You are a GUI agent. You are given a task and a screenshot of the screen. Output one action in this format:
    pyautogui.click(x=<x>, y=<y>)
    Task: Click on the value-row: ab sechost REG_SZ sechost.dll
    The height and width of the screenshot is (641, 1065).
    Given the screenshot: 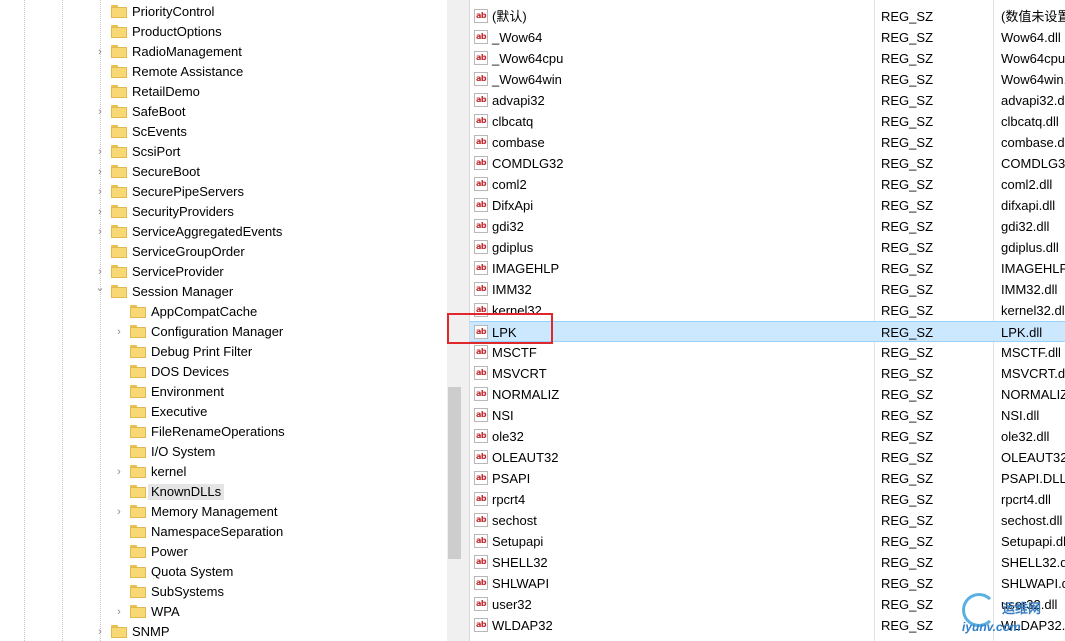 What is the action you would take?
    pyautogui.click(x=767, y=520)
    